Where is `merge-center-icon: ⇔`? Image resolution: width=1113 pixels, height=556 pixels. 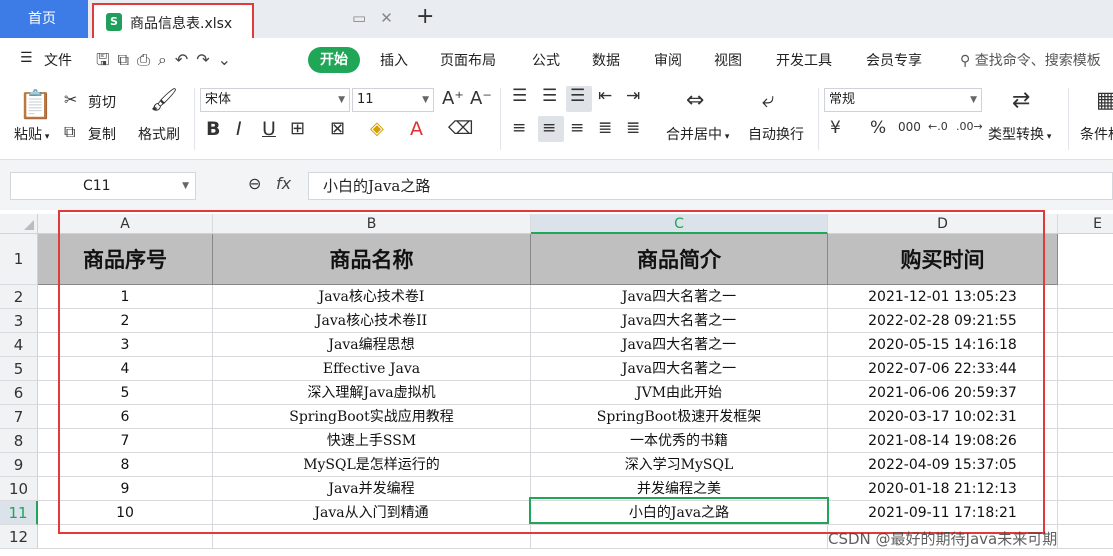
merge-center-icon: ⇔ is located at coordinates (695, 100).